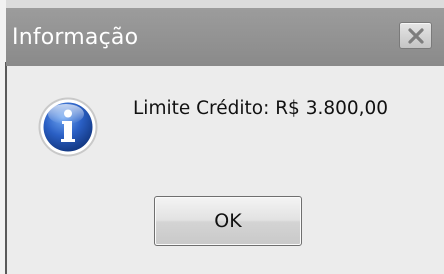 The height and width of the screenshot is (274, 444). I want to click on info-icon, so click(68, 127).